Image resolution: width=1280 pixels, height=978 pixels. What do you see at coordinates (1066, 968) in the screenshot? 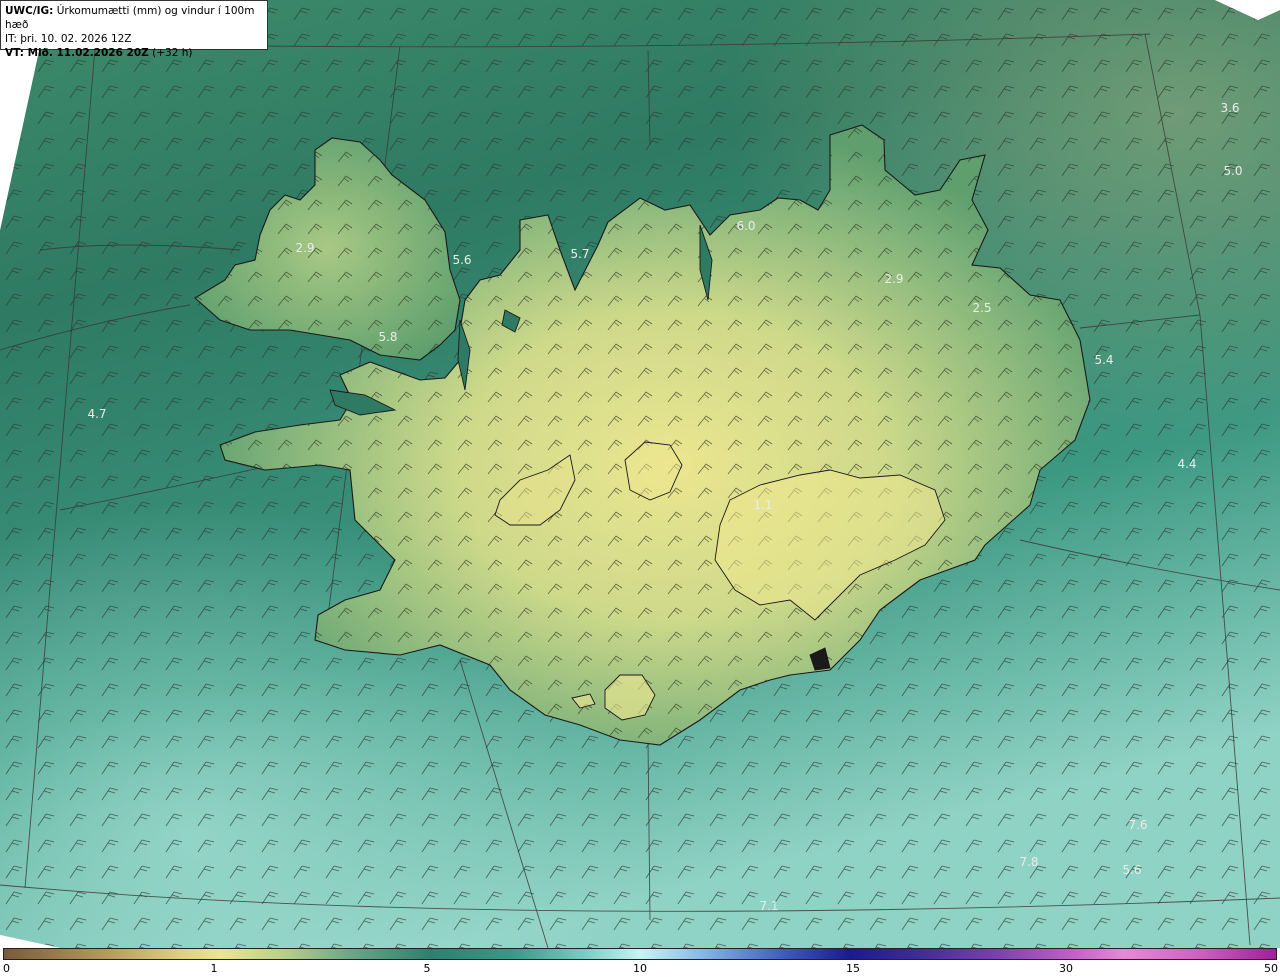
I see `colorbar-tick-30: 30` at bounding box center [1066, 968].